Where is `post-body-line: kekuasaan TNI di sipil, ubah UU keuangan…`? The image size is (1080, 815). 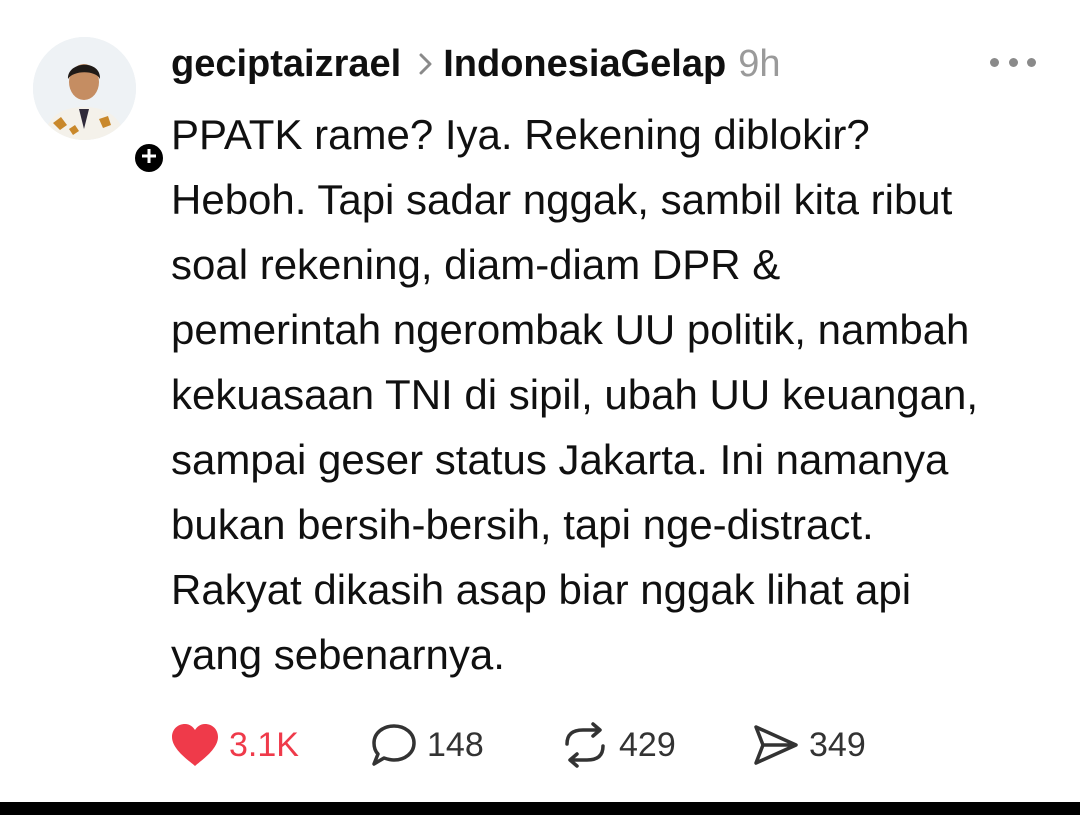 post-body-line: kekuasaan TNI di sipil, ubah UU keuangan… is located at coordinates (575, 394).